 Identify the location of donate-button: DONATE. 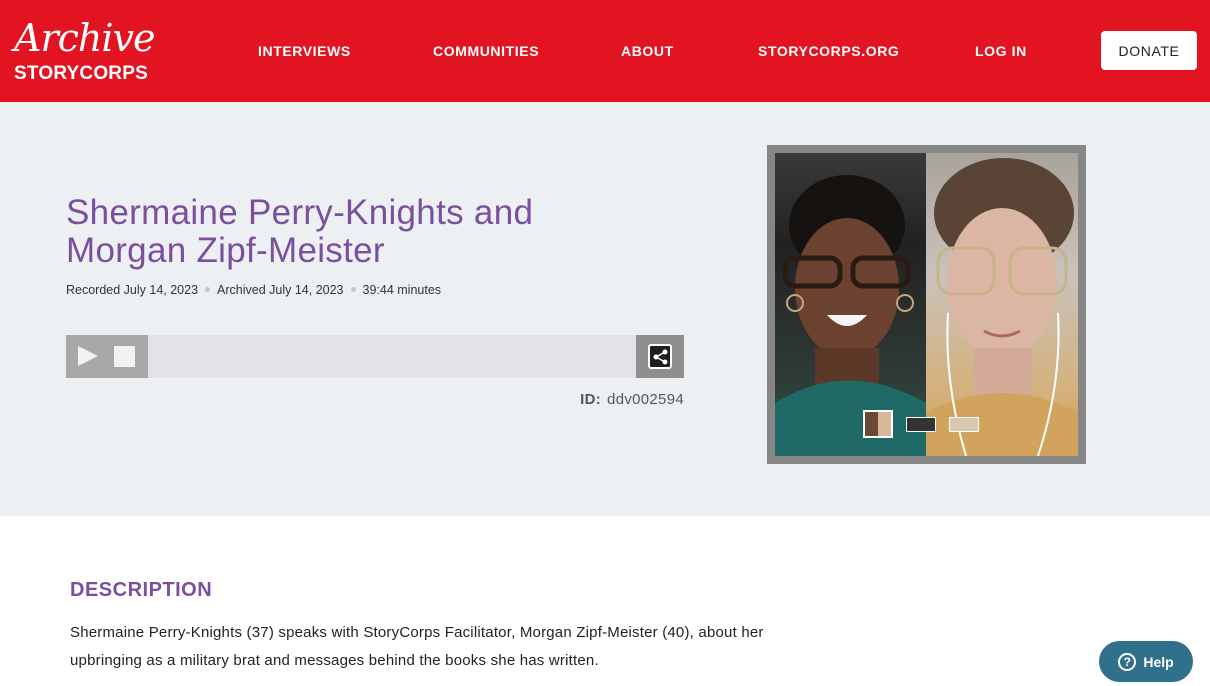
(1149, 50).